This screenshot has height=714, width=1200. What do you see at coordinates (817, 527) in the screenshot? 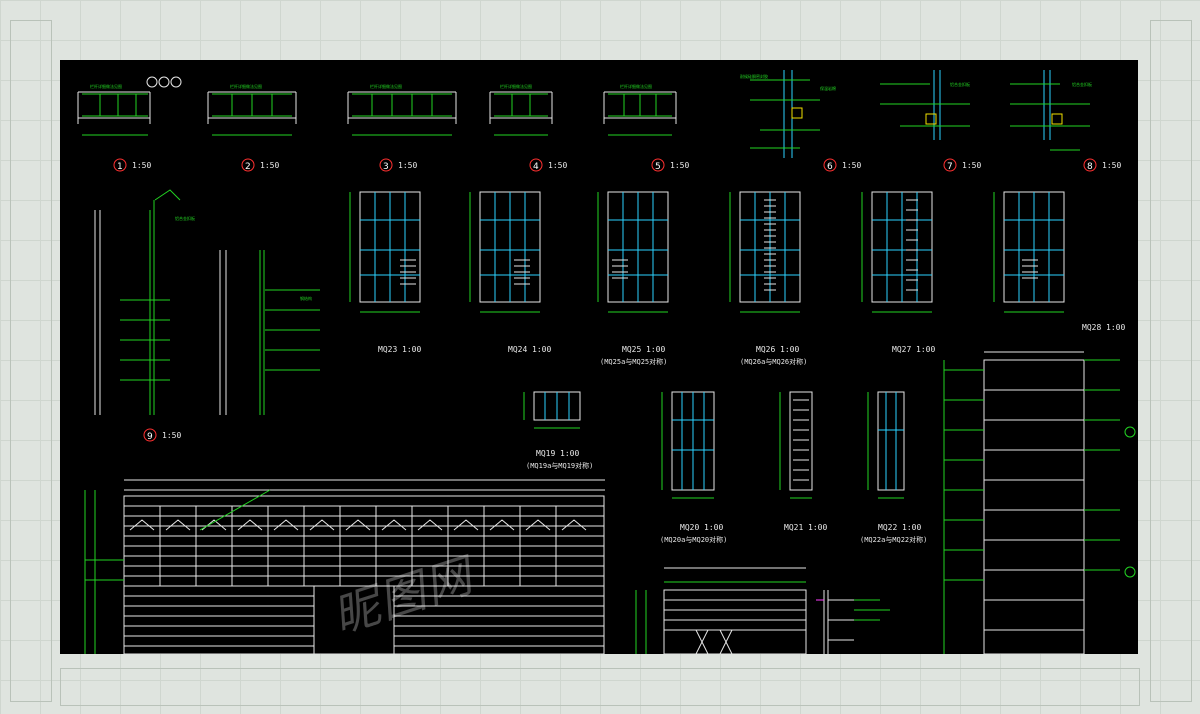
I see `label-mq21-scale: 1:00` at bounding box center [817, 527].